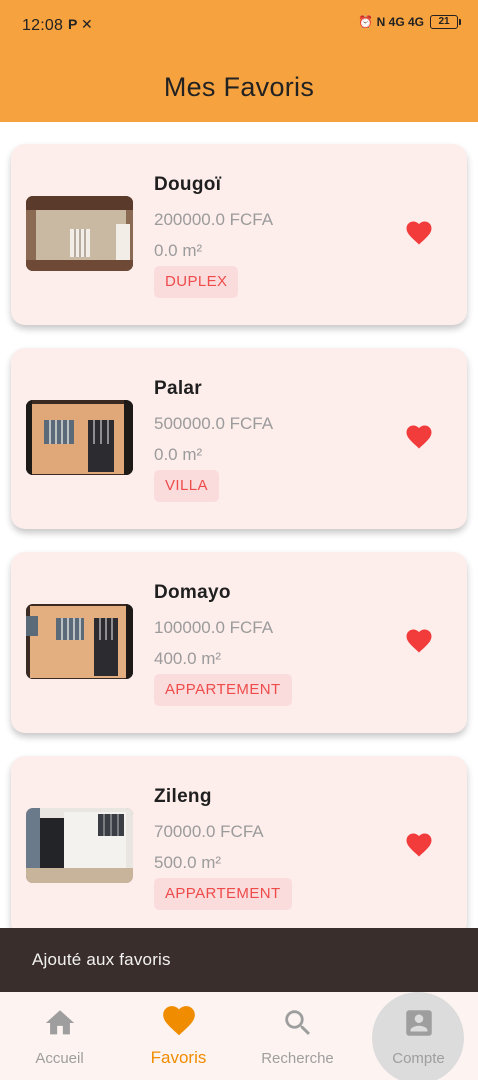  Describe the element at coordinates (418, 1058) in the screenshot. I see `nav-label: Compte` at that location.